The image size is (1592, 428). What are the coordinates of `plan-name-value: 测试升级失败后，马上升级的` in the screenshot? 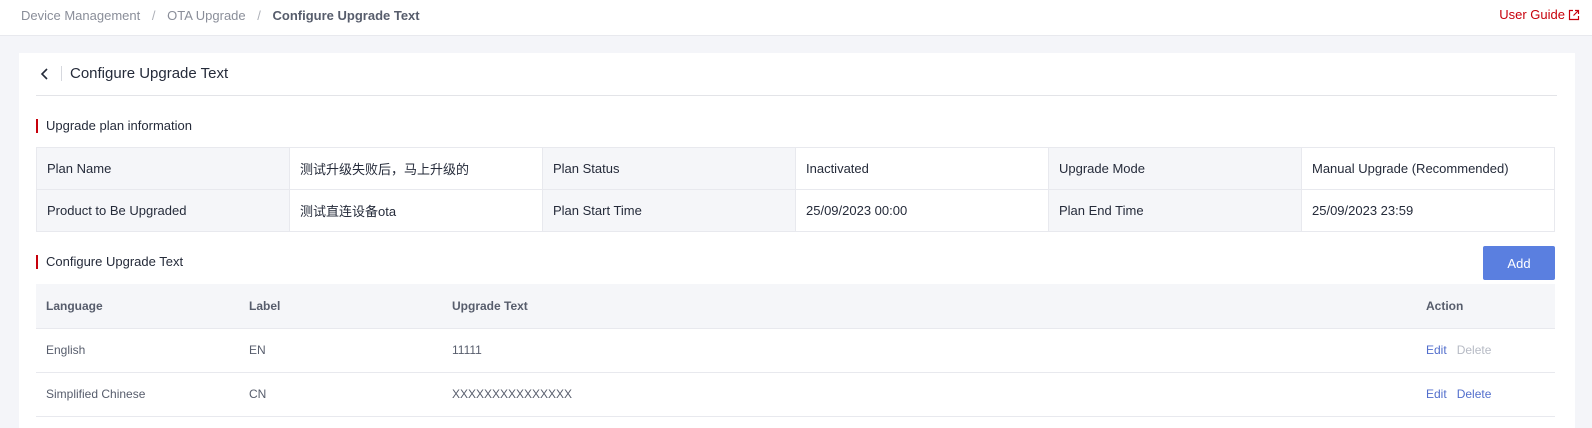 It's located at (416, 168).